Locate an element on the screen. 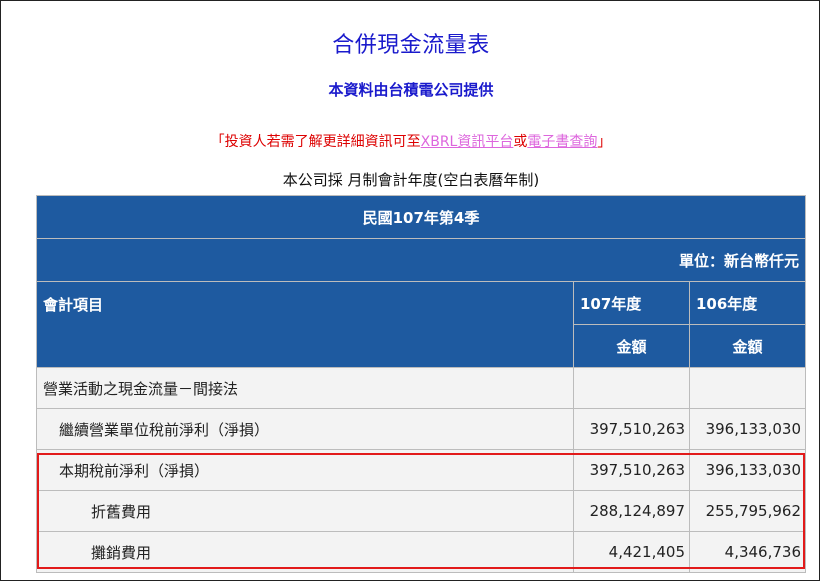 The image size is (820, 581). column-header-row: 會計項目 107年度 106年度 is located at coordinates (421, 324).